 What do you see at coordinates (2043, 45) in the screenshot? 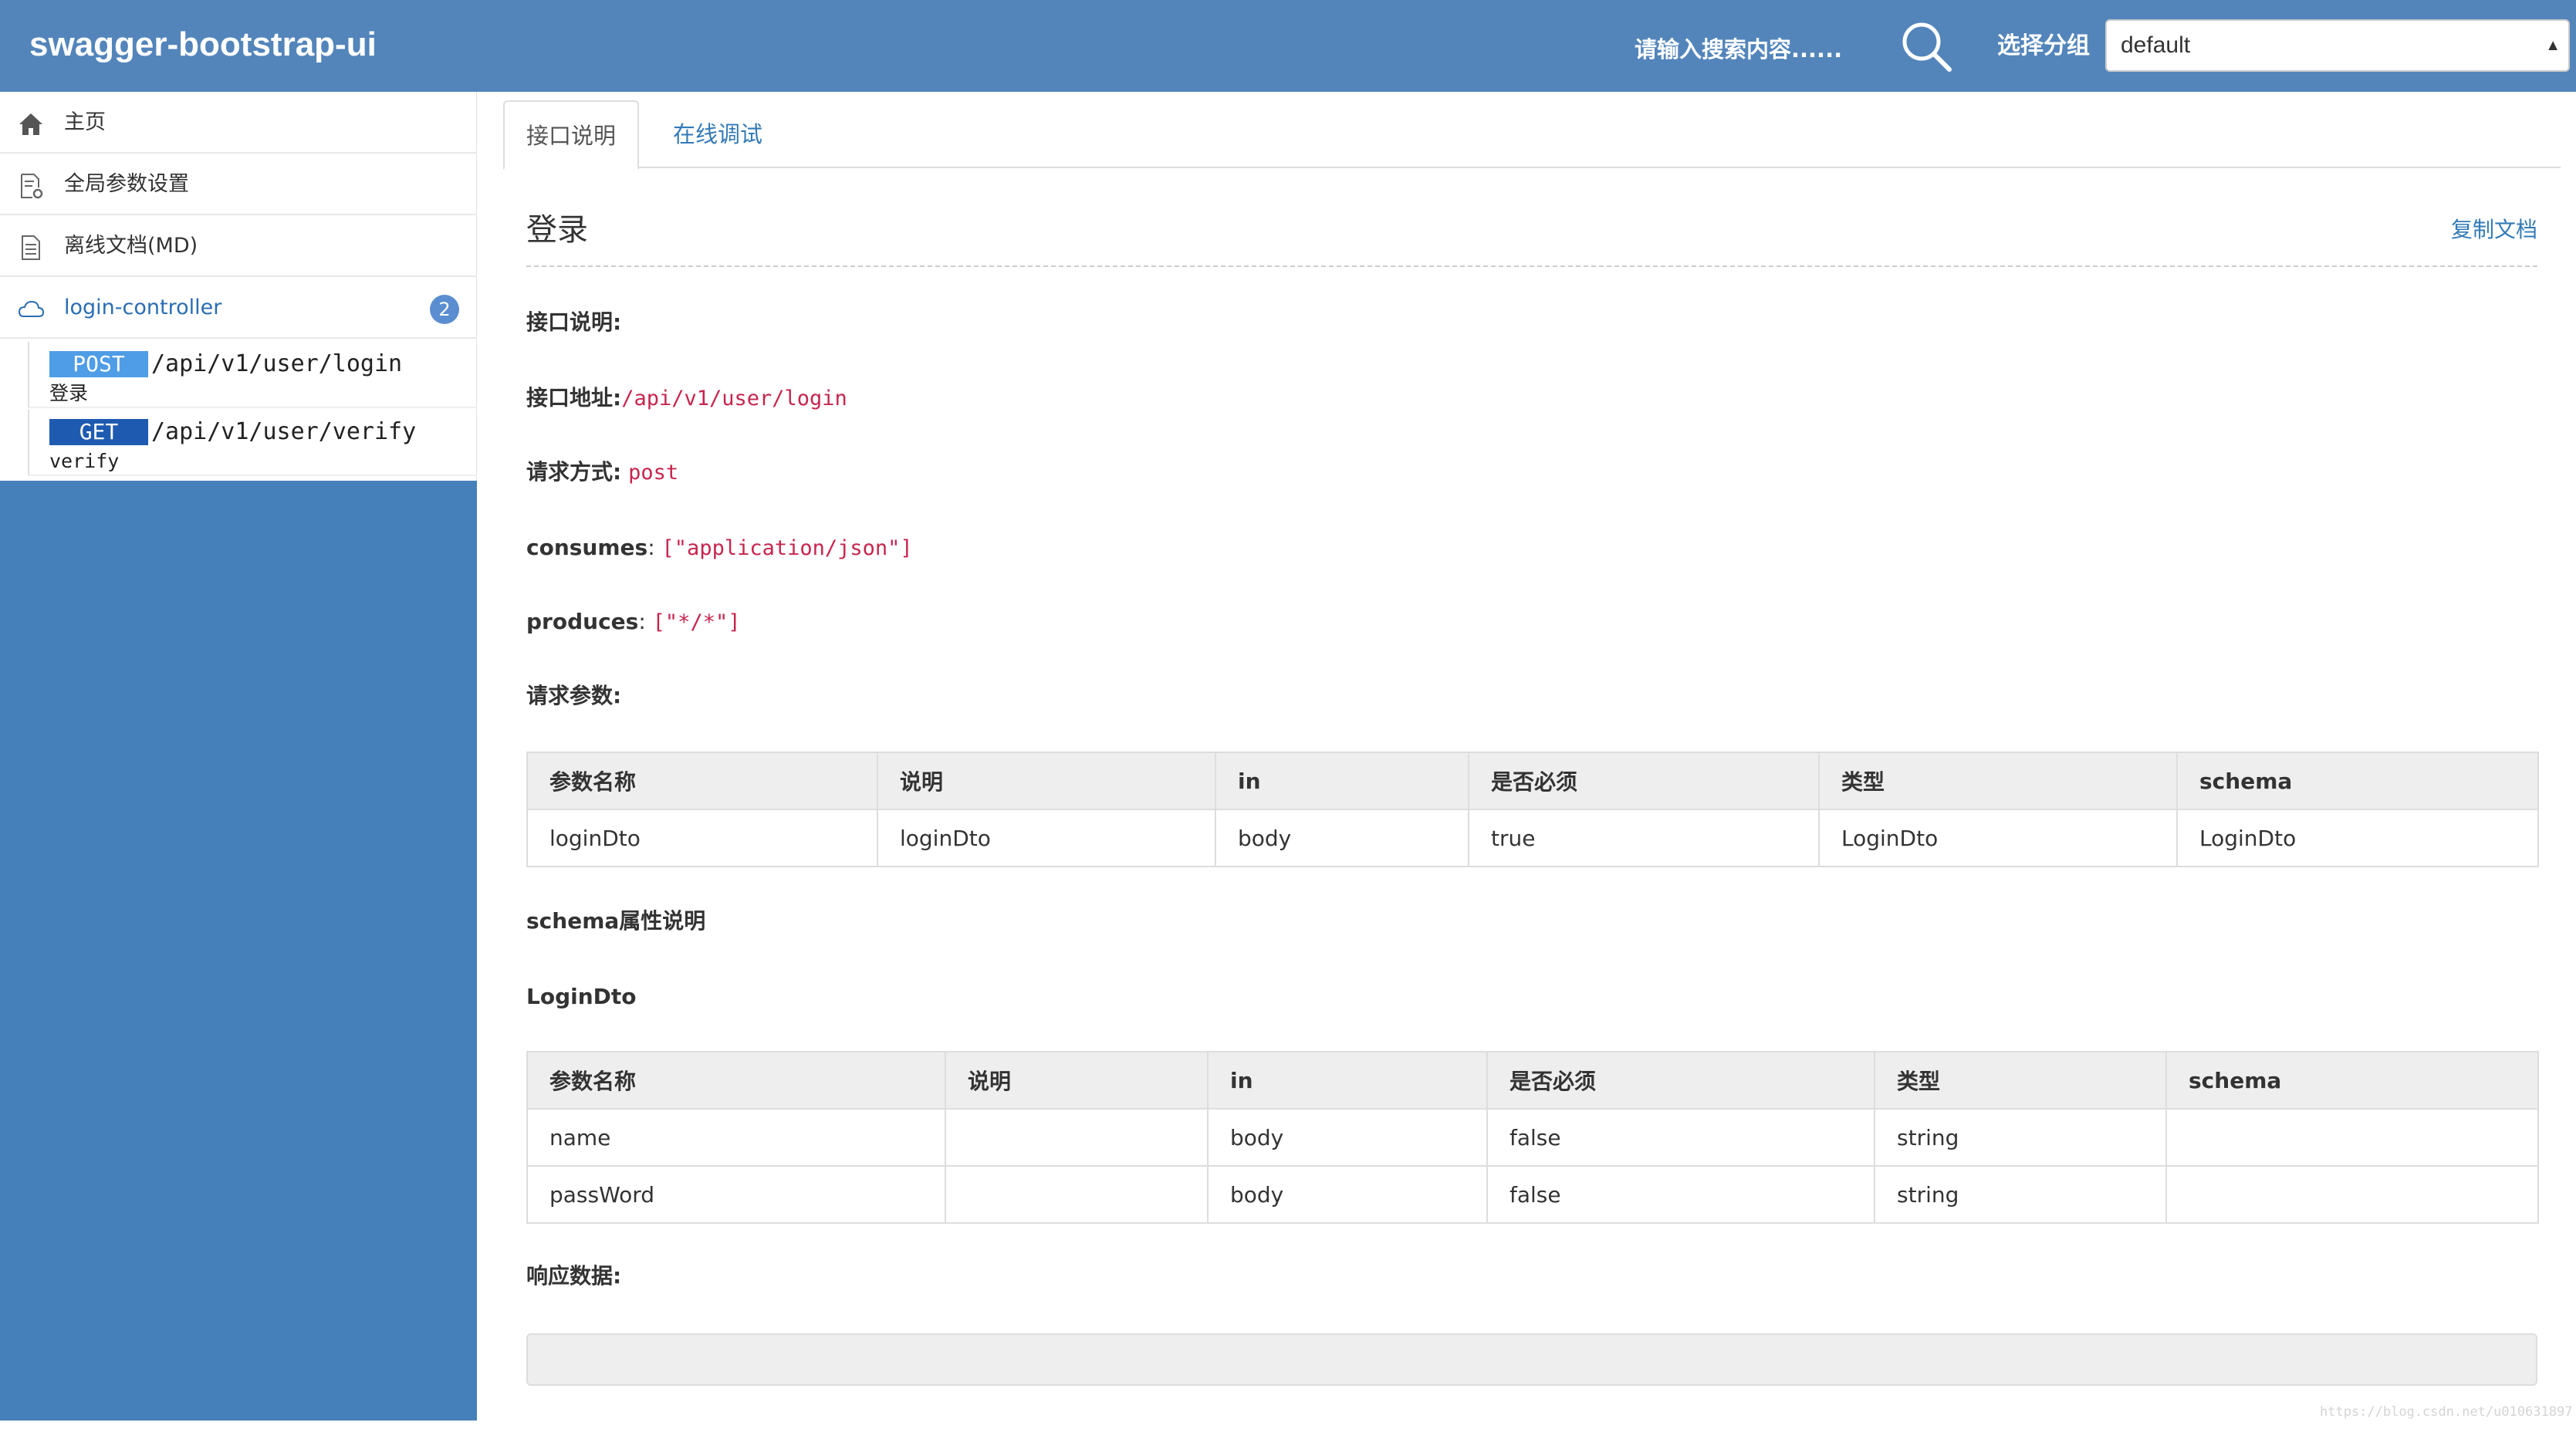
I see `group-select-label: 选择分组` at bounding box center [2043, 45].